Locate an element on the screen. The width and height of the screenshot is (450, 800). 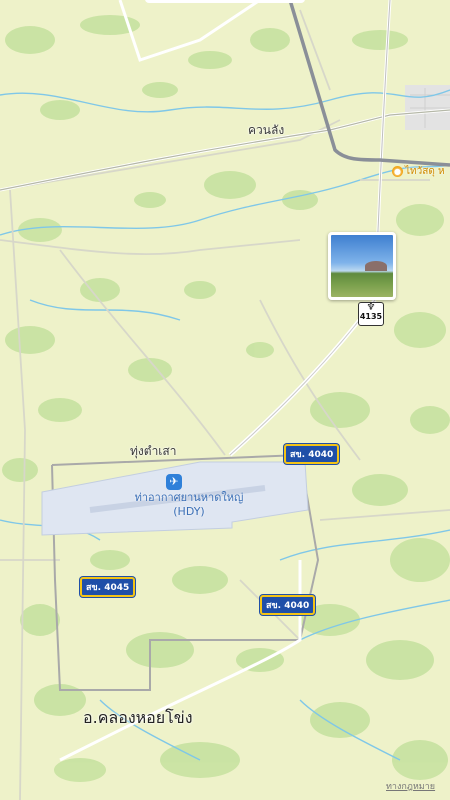
airport-code: (HDY) is located at coordinates (189, 511).